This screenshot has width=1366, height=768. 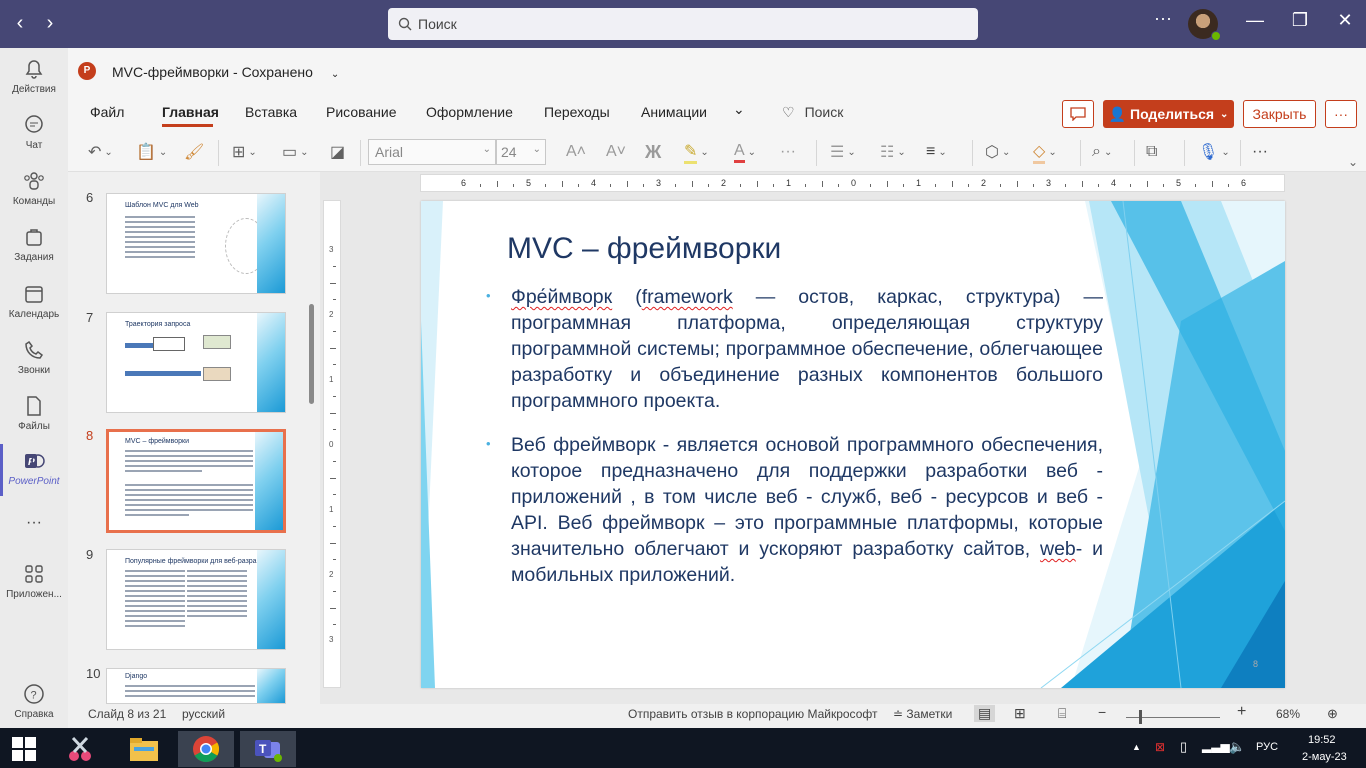 What do you see at coordinates (196, 362) in the screenshot?
I see `slide-thumbnail-7: Траектория запроса` at bounding box center [196, 362].